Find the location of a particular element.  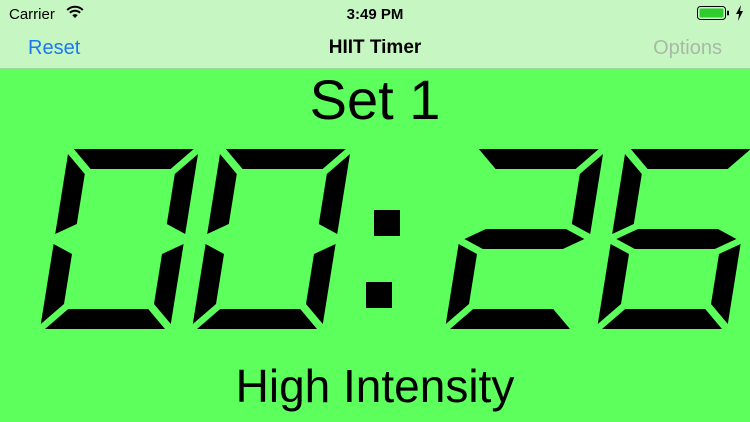

colon-dot-bottom is located at coordinates (379, 295).